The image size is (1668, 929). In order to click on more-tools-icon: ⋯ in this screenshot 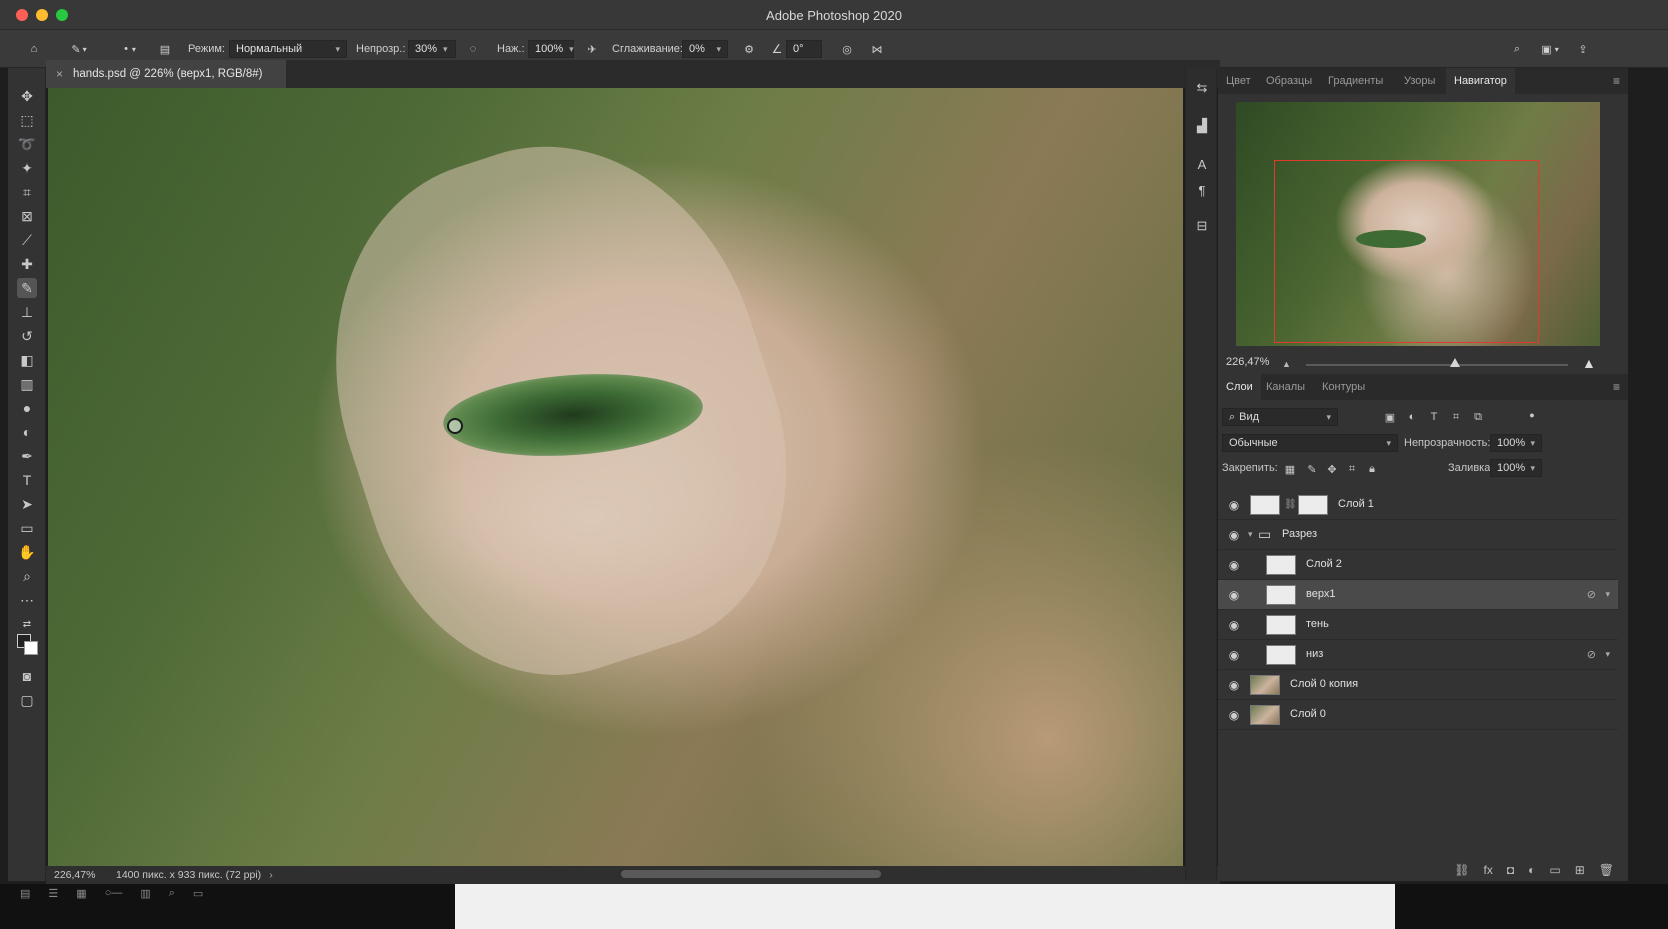, I will do `click(27, 600)`.